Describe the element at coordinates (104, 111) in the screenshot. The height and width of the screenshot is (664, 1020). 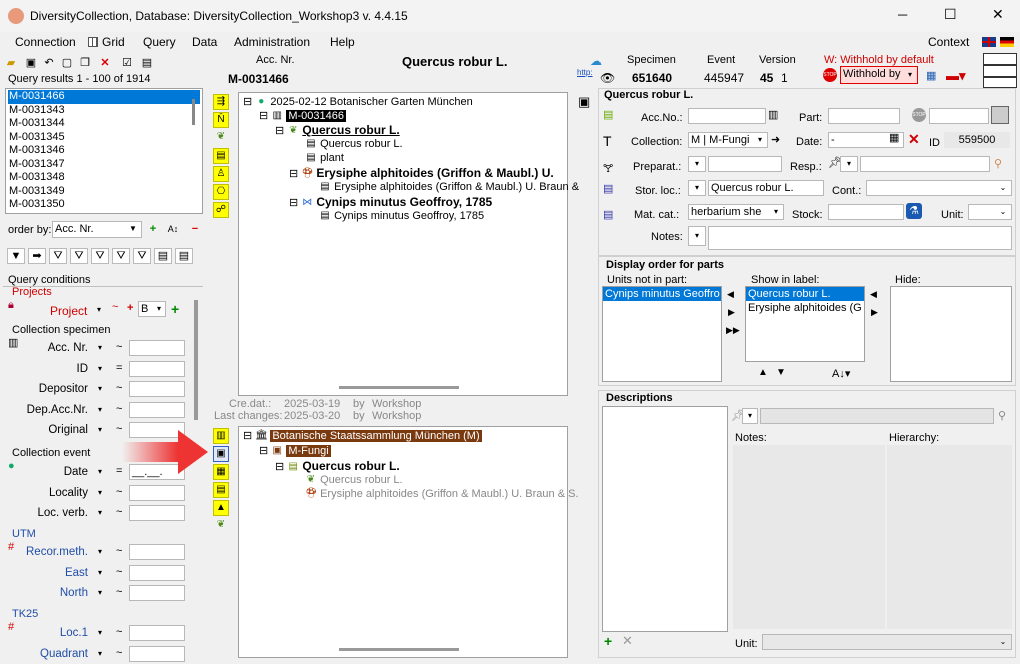
I see `result-item: M-0031343` at that location.